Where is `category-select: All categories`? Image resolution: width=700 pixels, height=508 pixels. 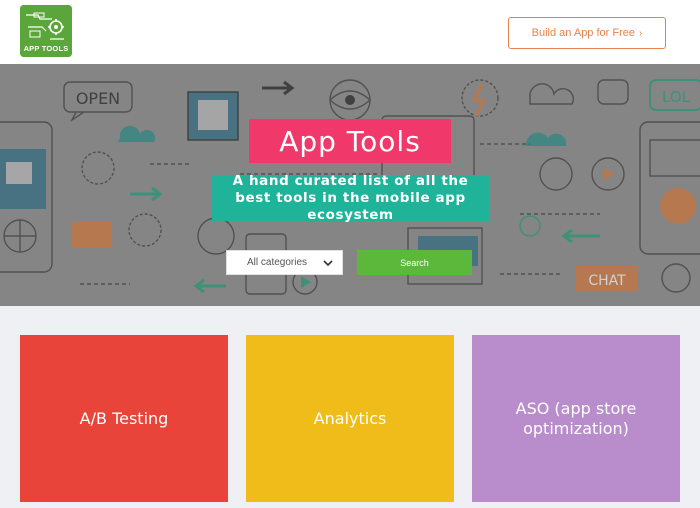
category-select: All categories is located at coordinates (284, 262).